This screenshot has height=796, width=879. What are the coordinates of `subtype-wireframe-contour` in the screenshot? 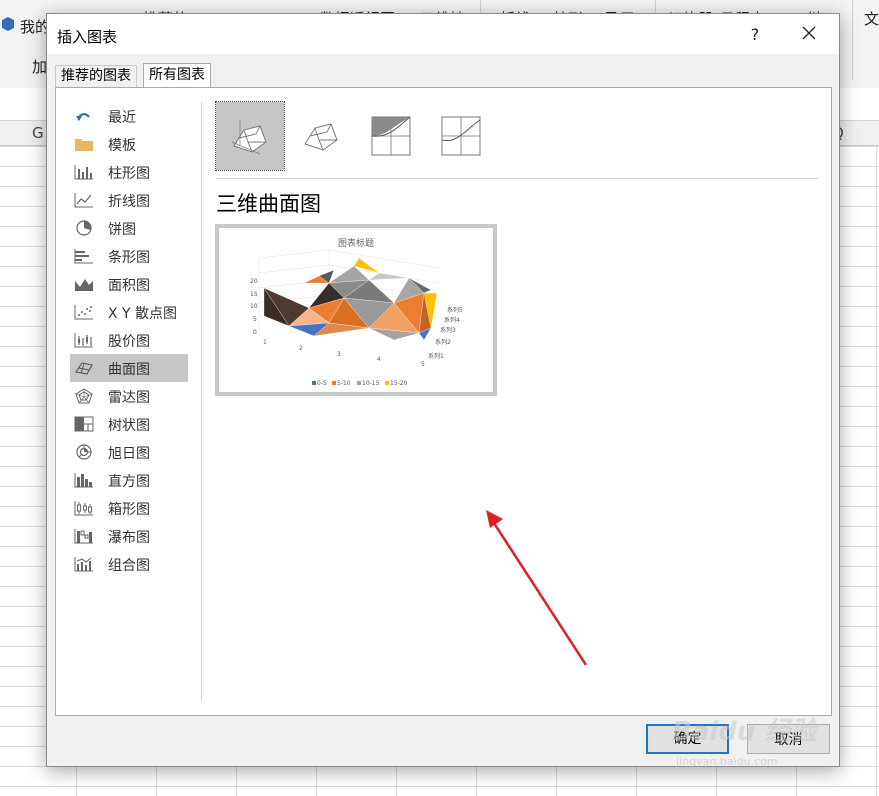 It's located at (461, 136).